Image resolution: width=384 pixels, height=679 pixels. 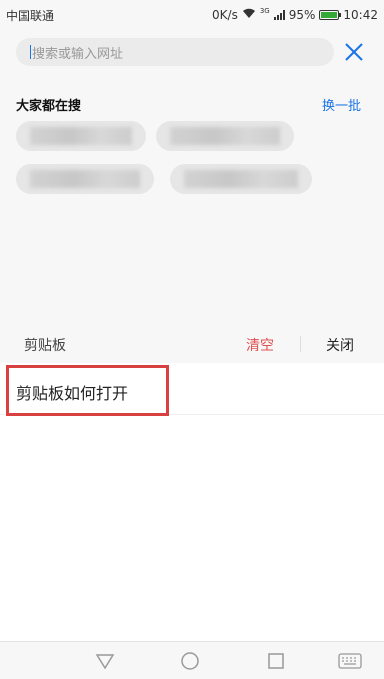 What do you see at coordinates (264, 11) in the screenshot?
I see `network-type: 3G` at bounding box center [264, 11].